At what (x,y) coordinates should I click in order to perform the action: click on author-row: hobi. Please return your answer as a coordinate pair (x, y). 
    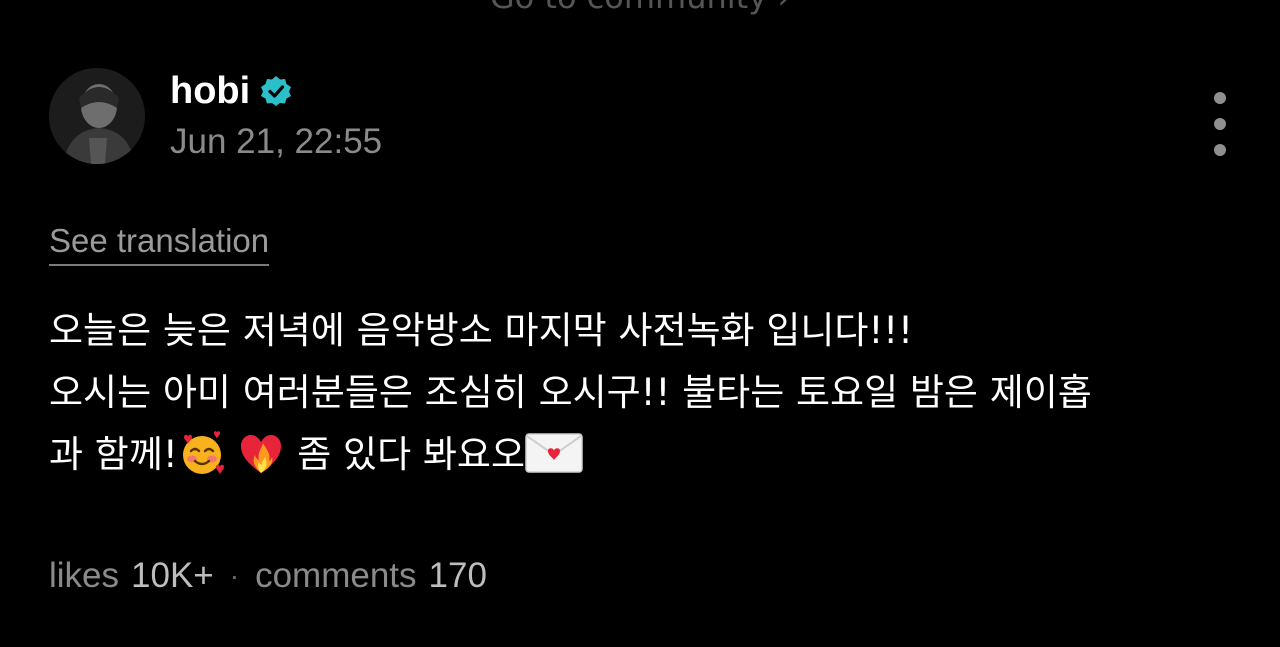
    Looking at the image, I should click on (231, 91).